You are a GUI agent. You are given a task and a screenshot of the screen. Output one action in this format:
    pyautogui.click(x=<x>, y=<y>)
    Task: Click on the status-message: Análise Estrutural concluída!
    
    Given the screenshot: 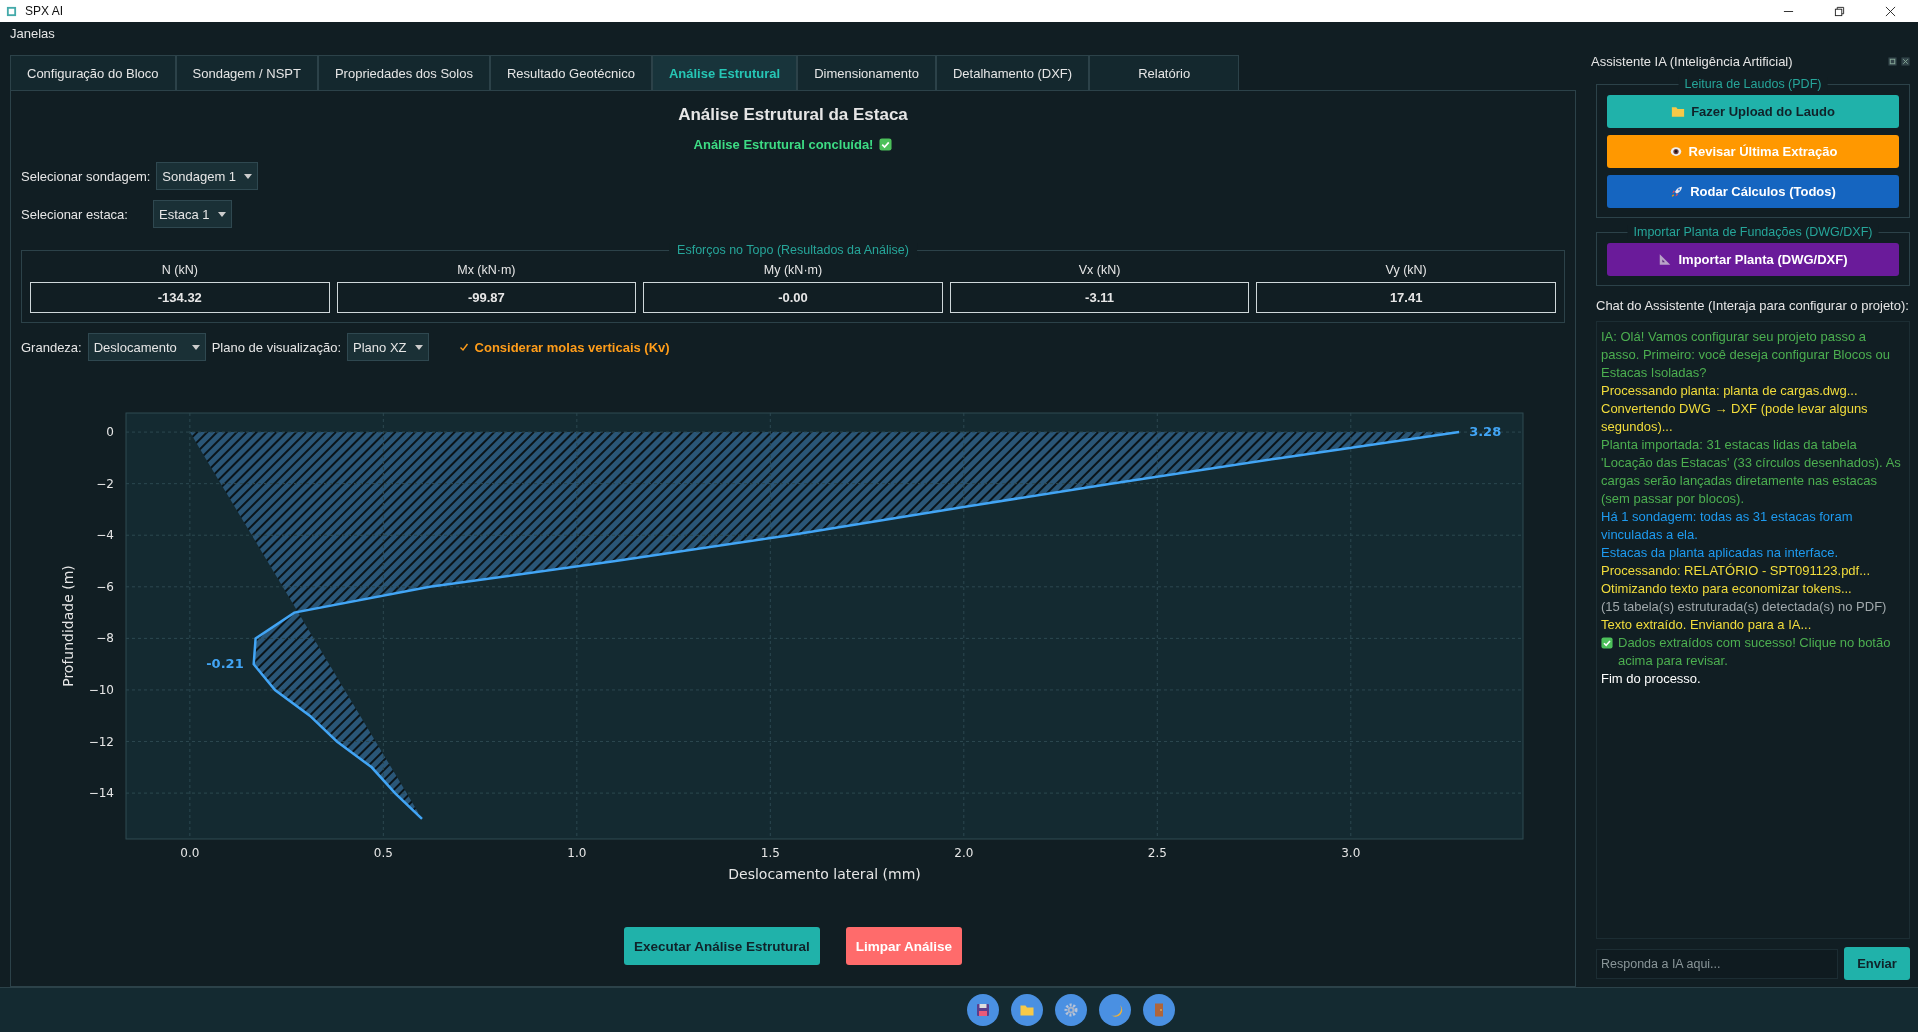 What is the action you would take?
    pyautogui.click(x=783, y=144)
    